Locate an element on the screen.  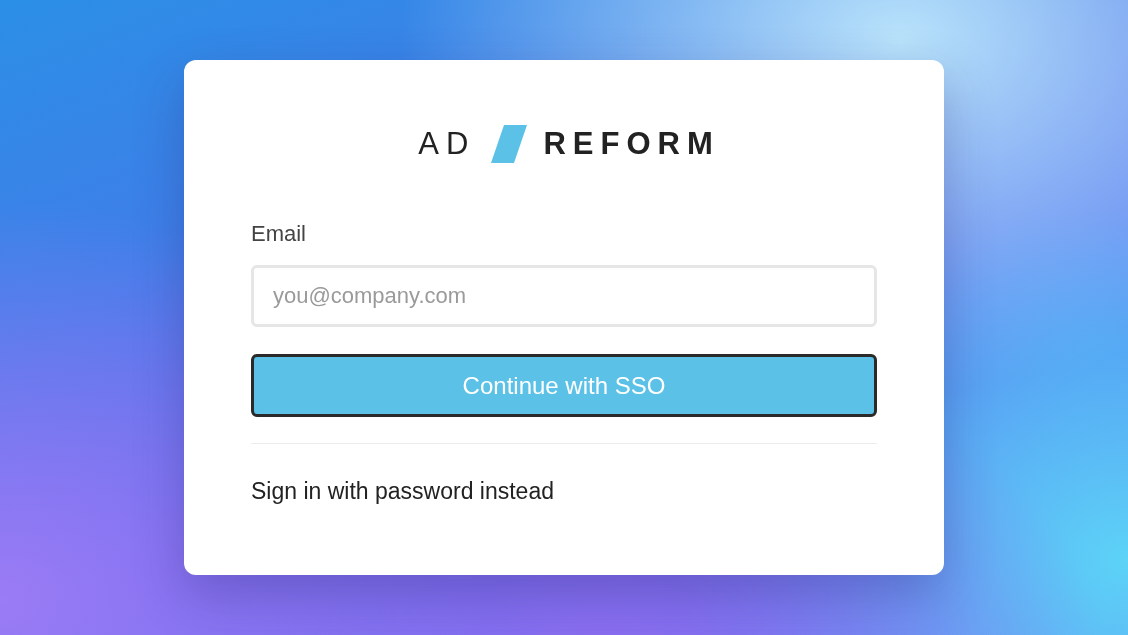
logo-text: REFORM is located at coordinates (631, 144).